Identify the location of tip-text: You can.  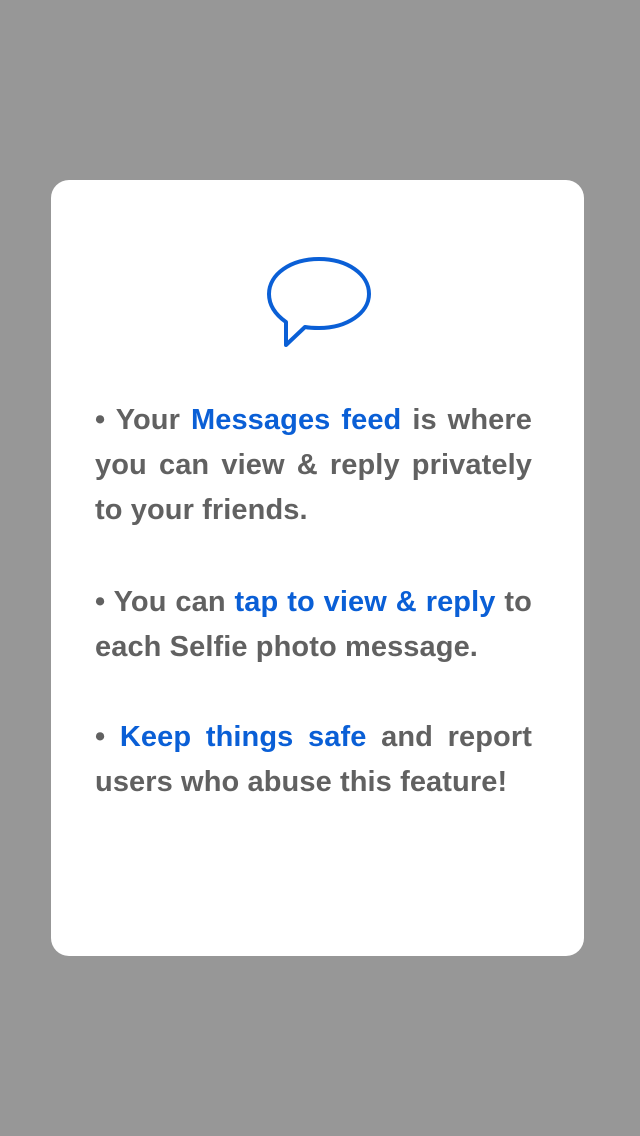
(169, 602).